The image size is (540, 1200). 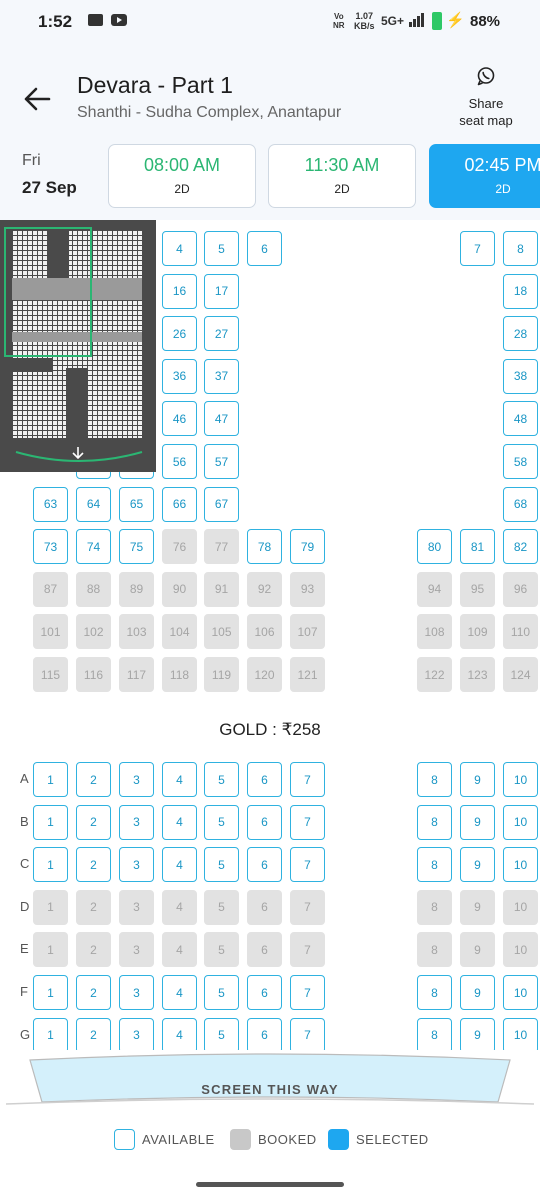 I want to click on seat-available: 81, so click(x=477, y=547).